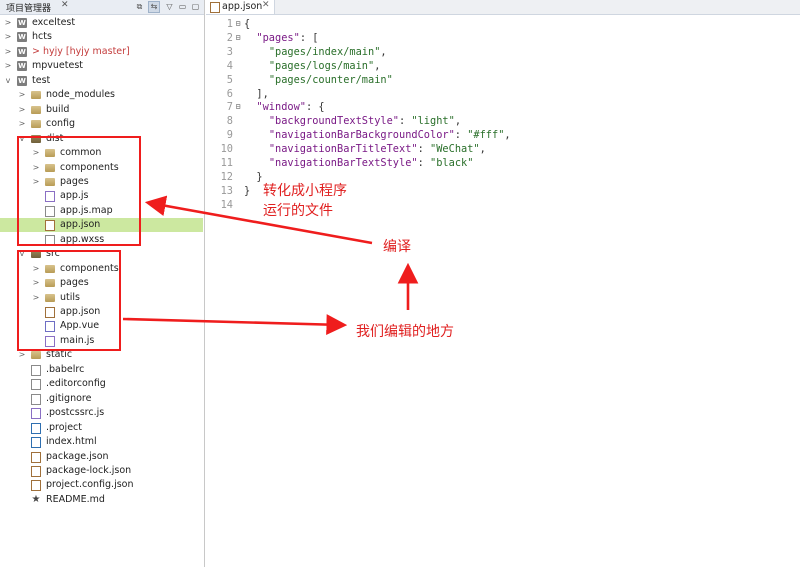 The width and height of the screenshot is (800, 567). What do you see at coordinates (270, 265) in the screenshot?
I see `annotation-arrows` at bounding box center [270, 265].